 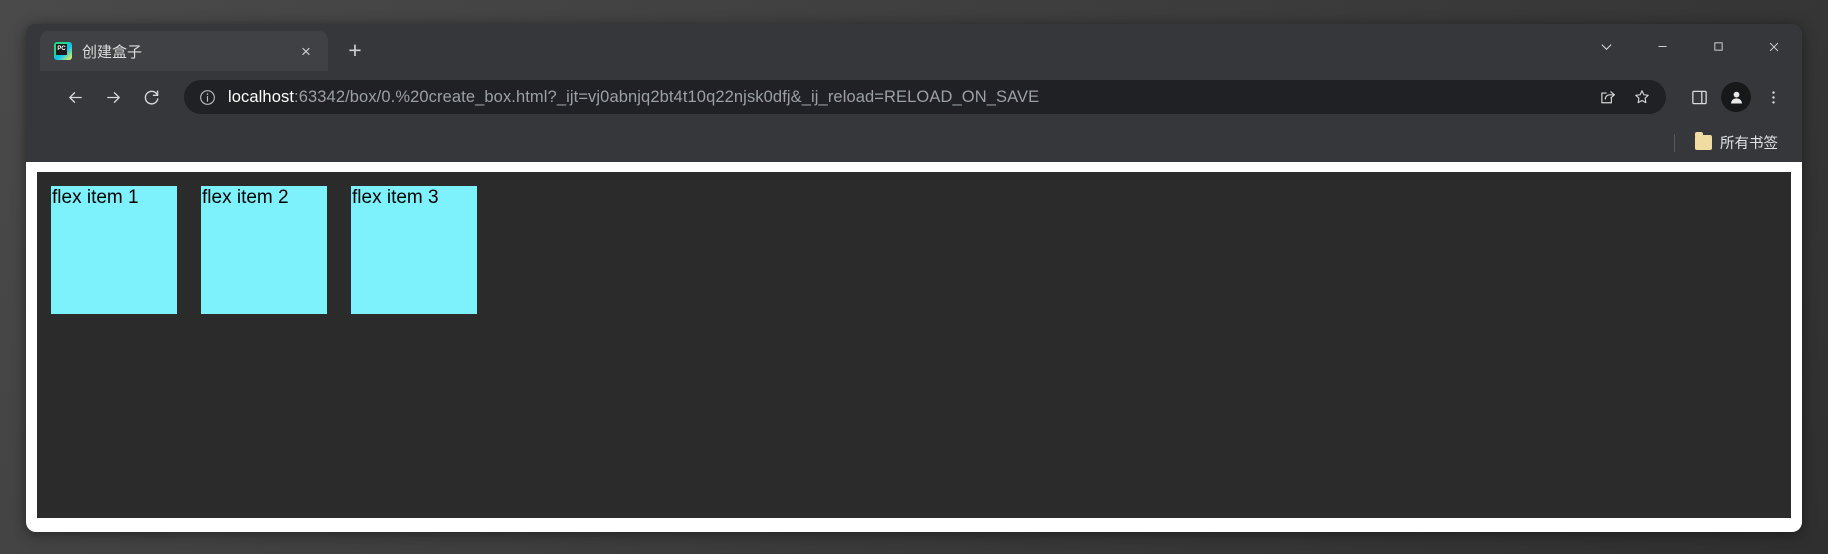 I want to click on bookmark-star-icon, so click(x=1642, y=97).